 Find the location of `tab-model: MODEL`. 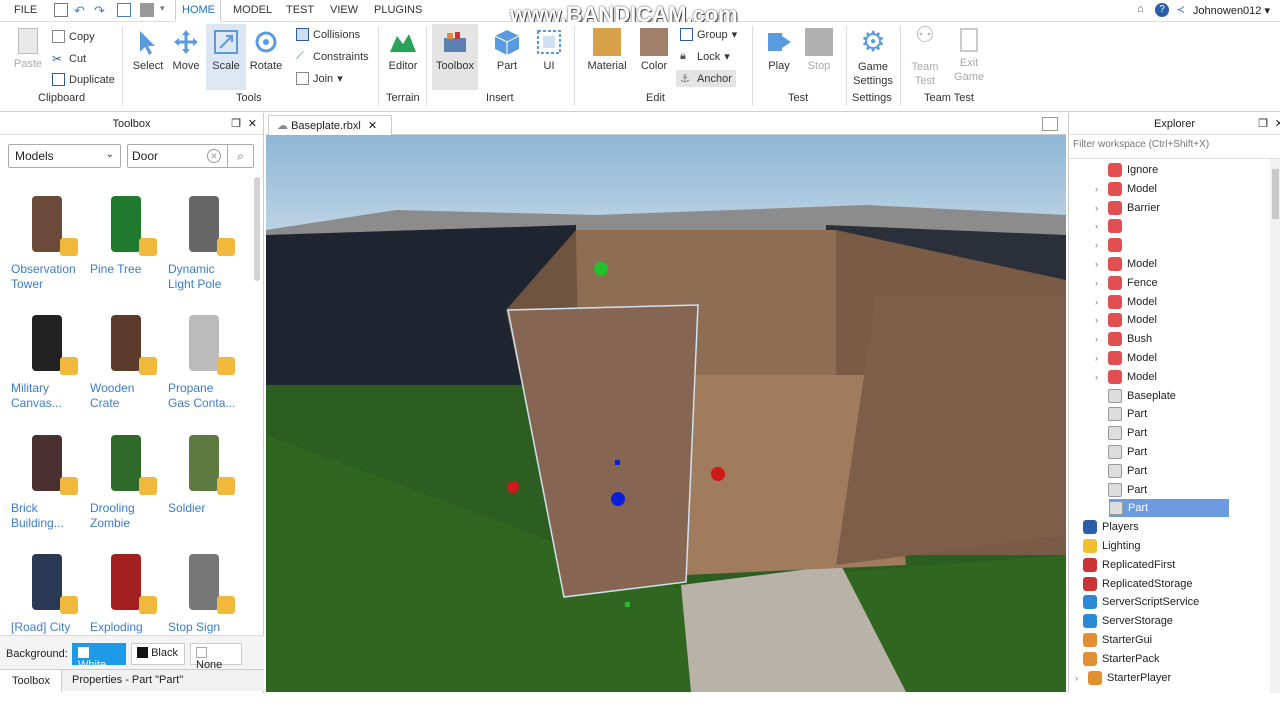

tab-model: MODEL is located at coordinates (252, 10).